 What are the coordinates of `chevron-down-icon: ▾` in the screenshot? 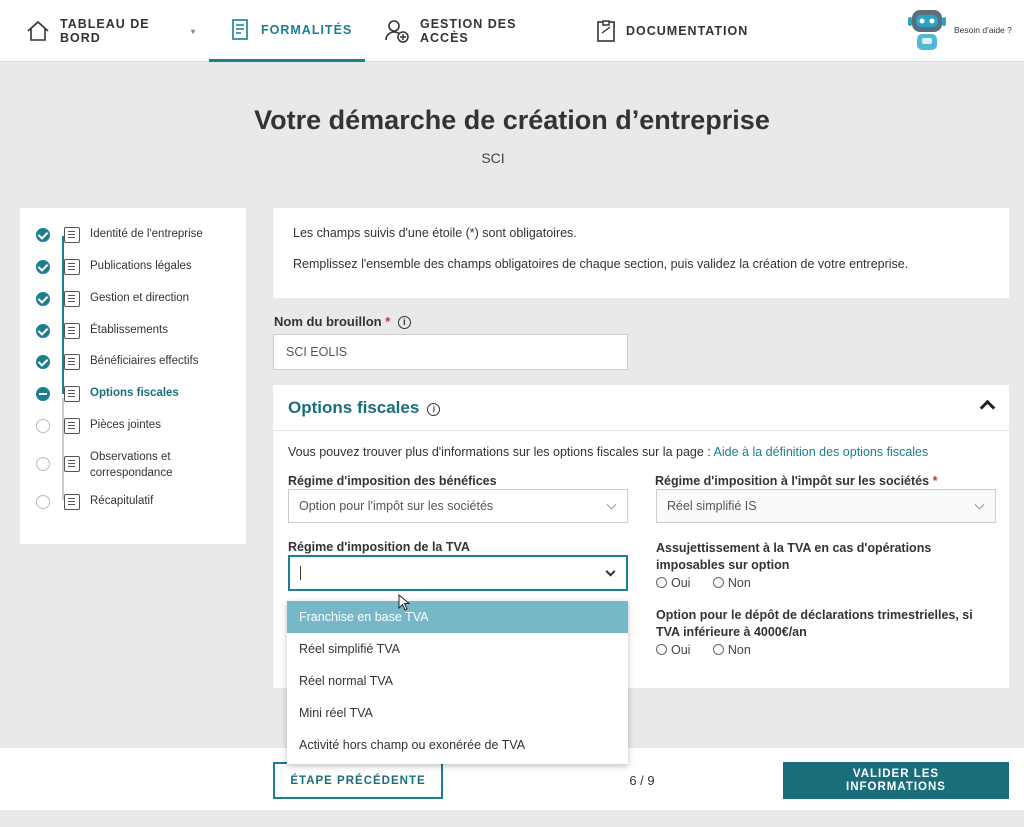 It's located at (193, 31).